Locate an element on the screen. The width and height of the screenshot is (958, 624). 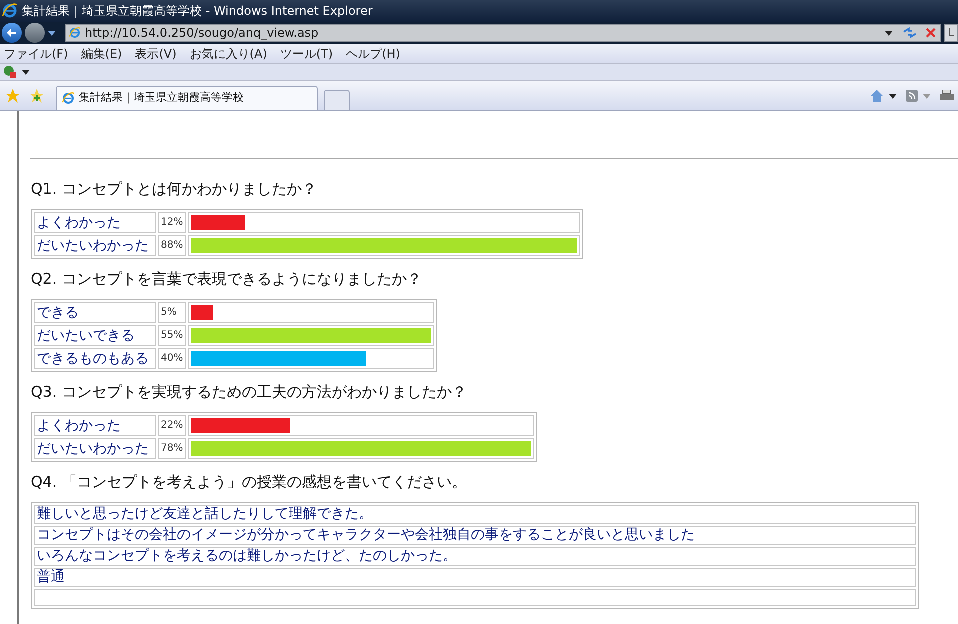
address-field: http://10.54.0.250/sougo/anq_view.asp is located at coordinates (503, 33).